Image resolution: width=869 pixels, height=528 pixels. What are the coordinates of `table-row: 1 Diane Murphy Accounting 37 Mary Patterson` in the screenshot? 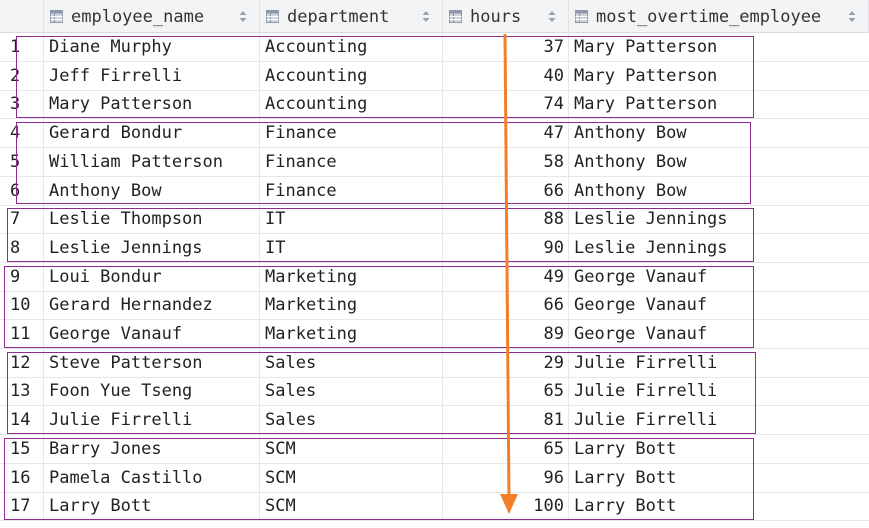 It's located at (434, 47).